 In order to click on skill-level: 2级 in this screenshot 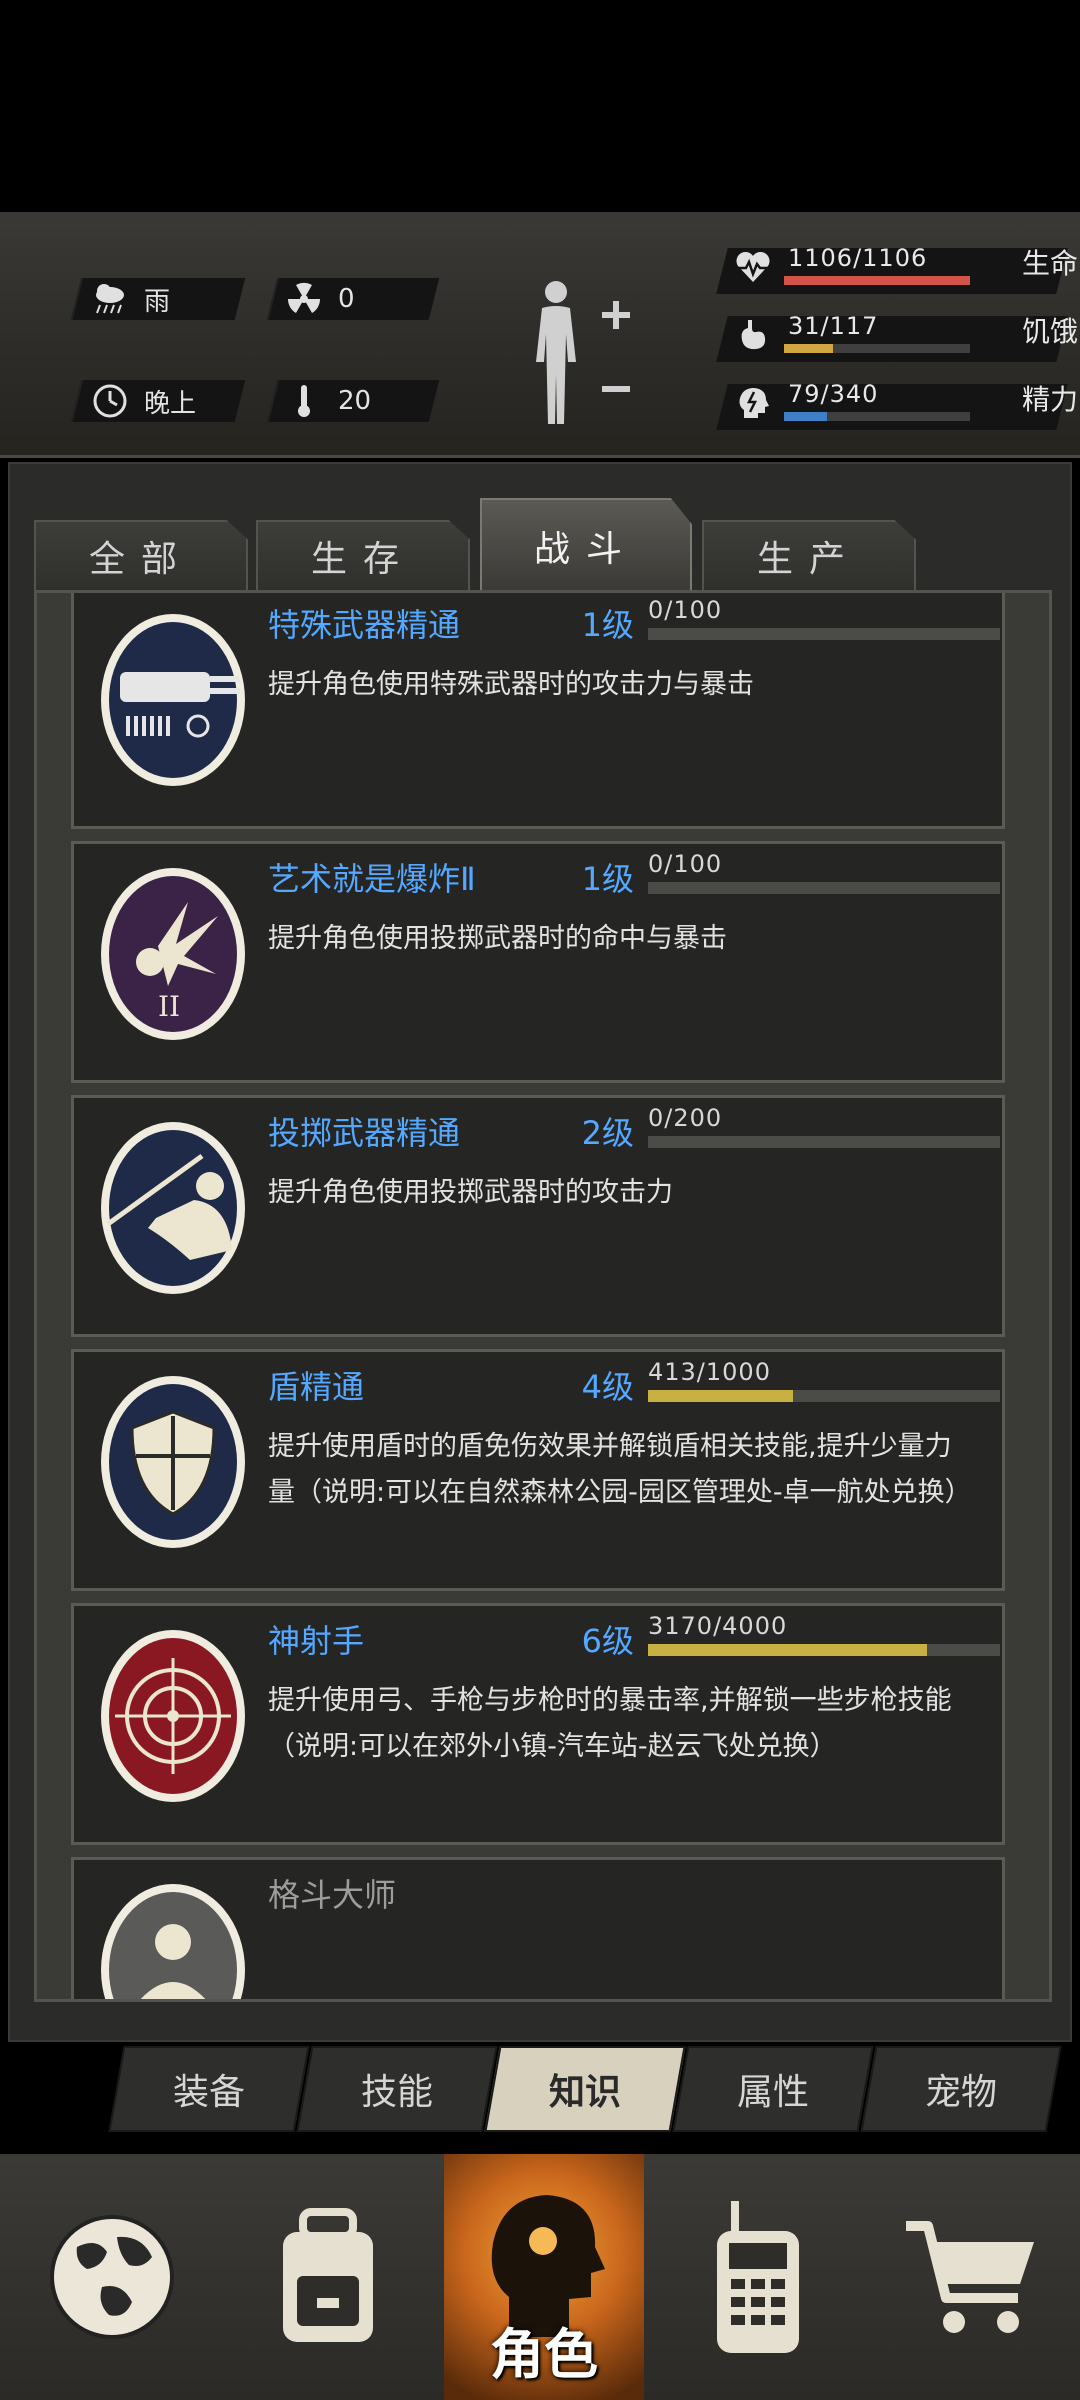, I will do `click(607, 1133)`.